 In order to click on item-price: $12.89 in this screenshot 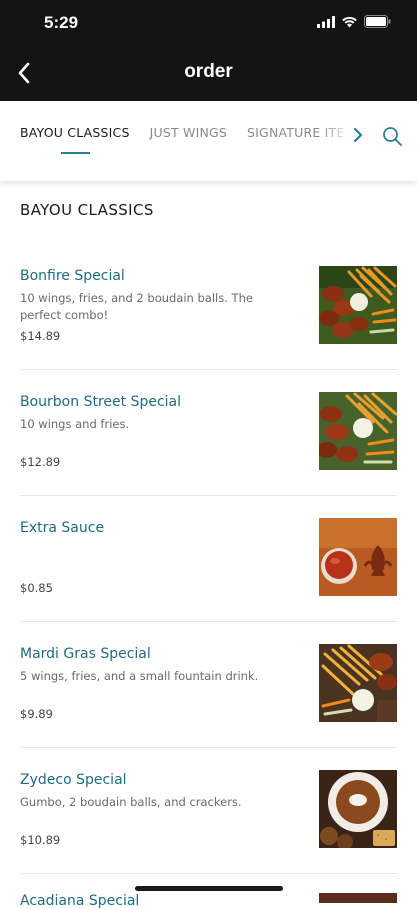, I will do `click(40, 462)`.